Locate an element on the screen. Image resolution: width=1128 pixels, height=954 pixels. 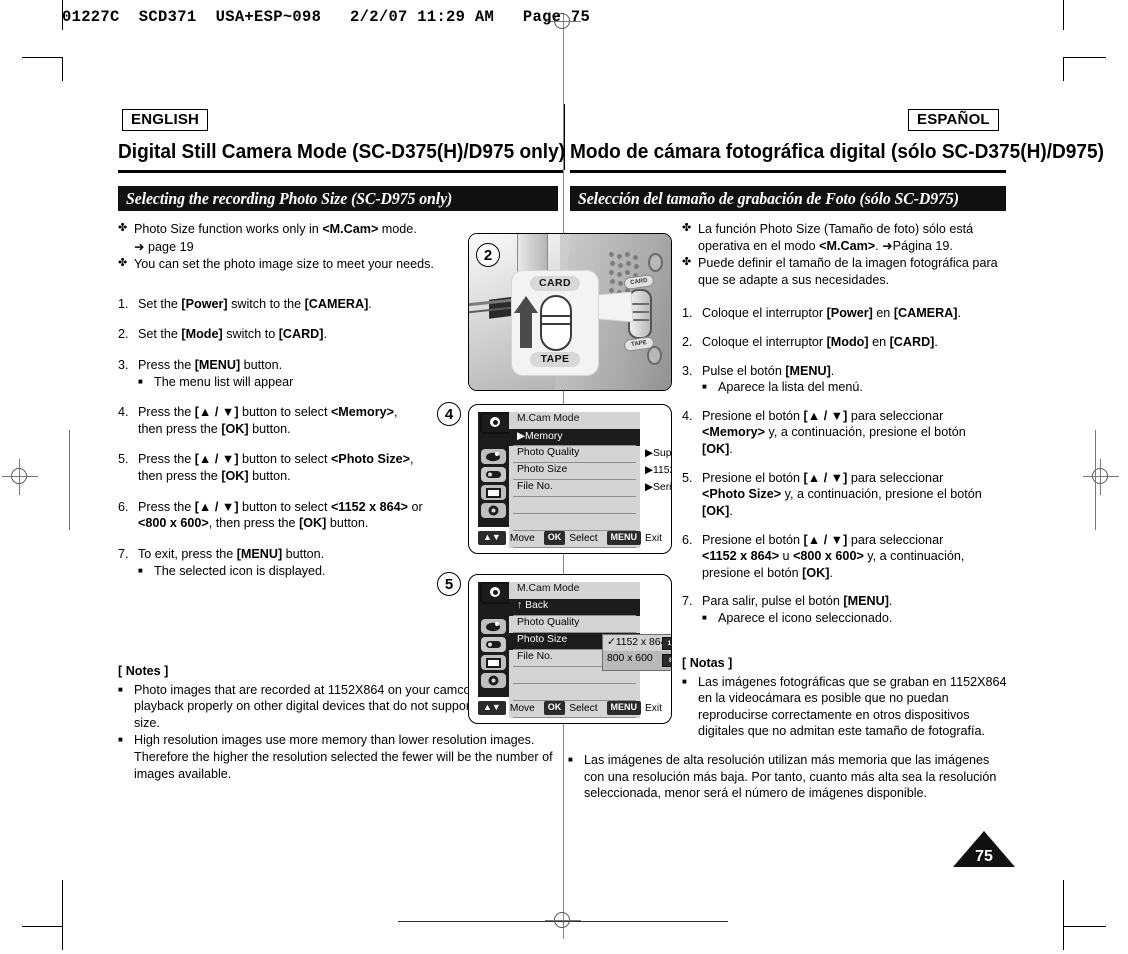
callout-label-tape: TAPE is located at coordinates (555, 359).